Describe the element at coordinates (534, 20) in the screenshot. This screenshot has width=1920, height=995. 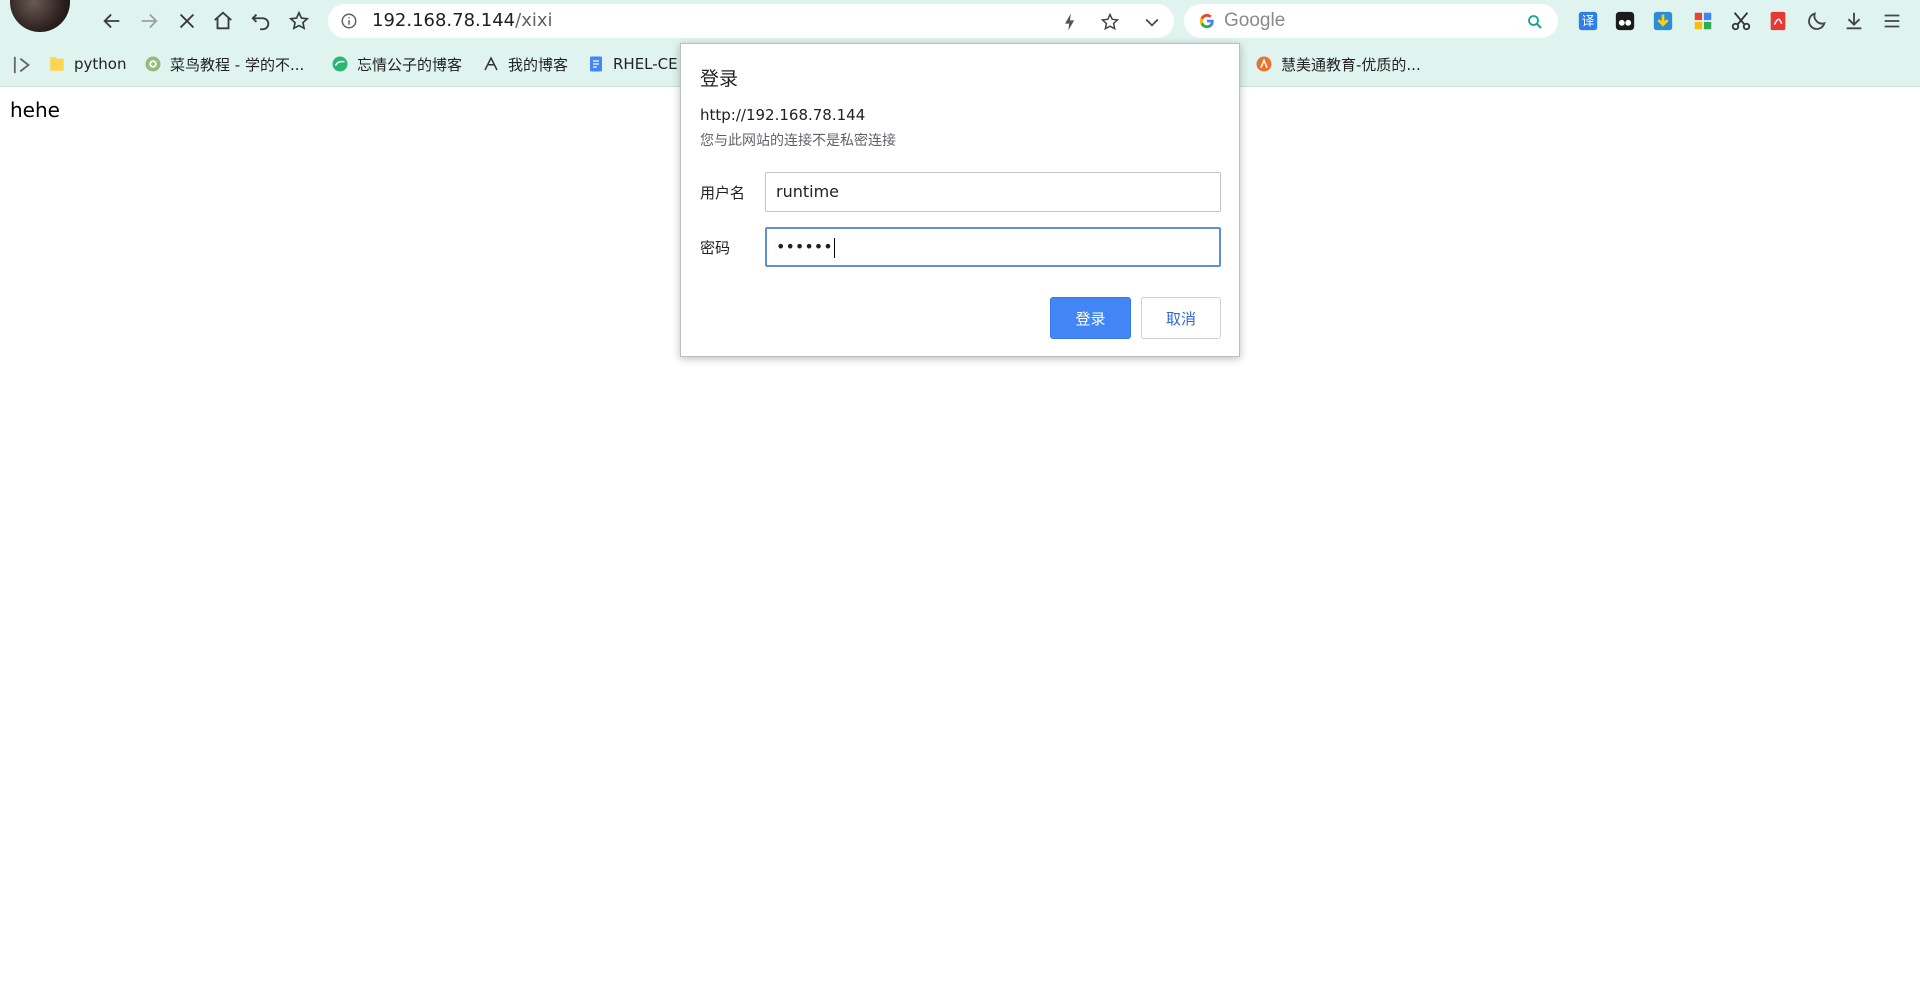
I see `url-path: /xixi` at that location.